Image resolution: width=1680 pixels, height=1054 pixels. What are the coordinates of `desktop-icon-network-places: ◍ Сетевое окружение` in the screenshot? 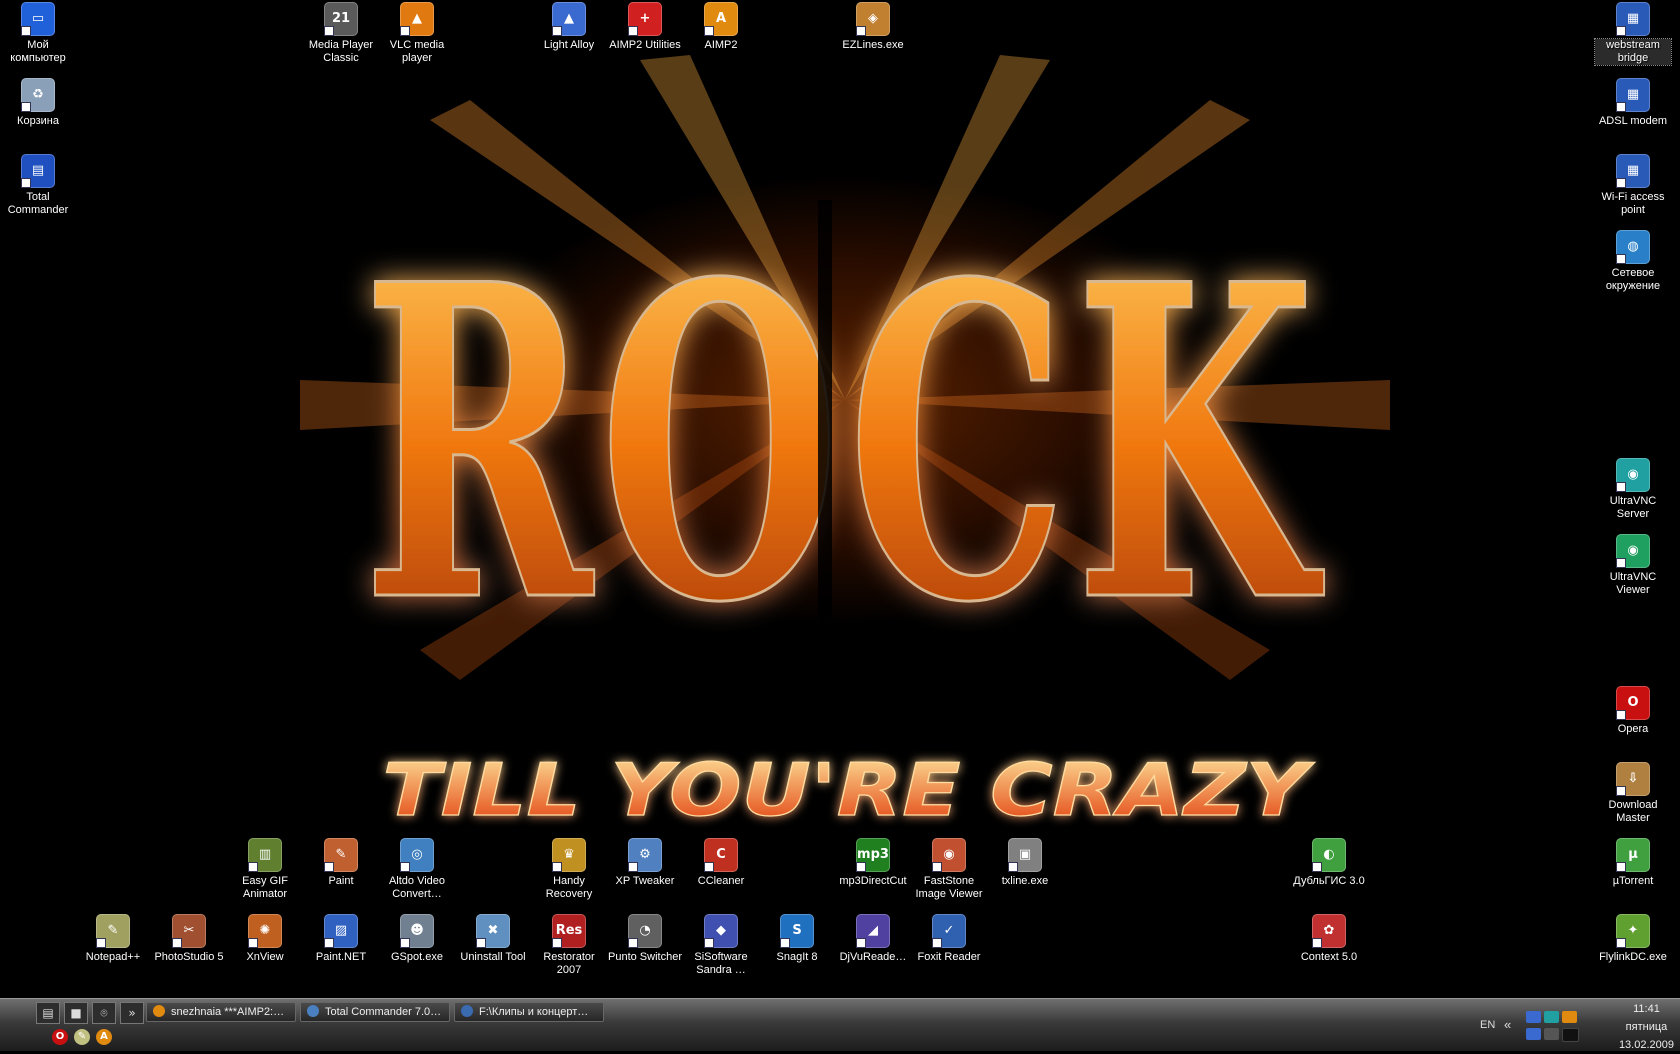 It's located at (1633, 261).